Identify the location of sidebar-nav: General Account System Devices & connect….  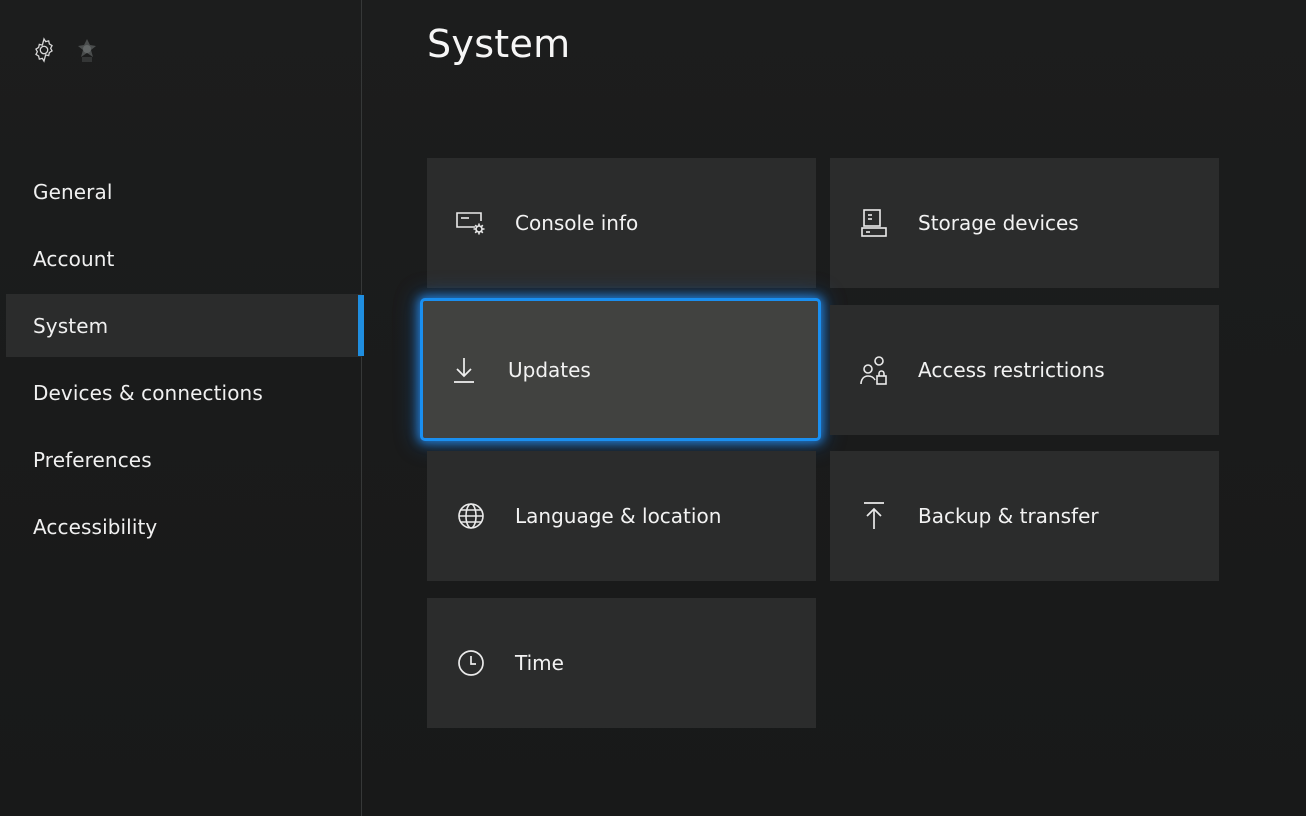
(185, 361).